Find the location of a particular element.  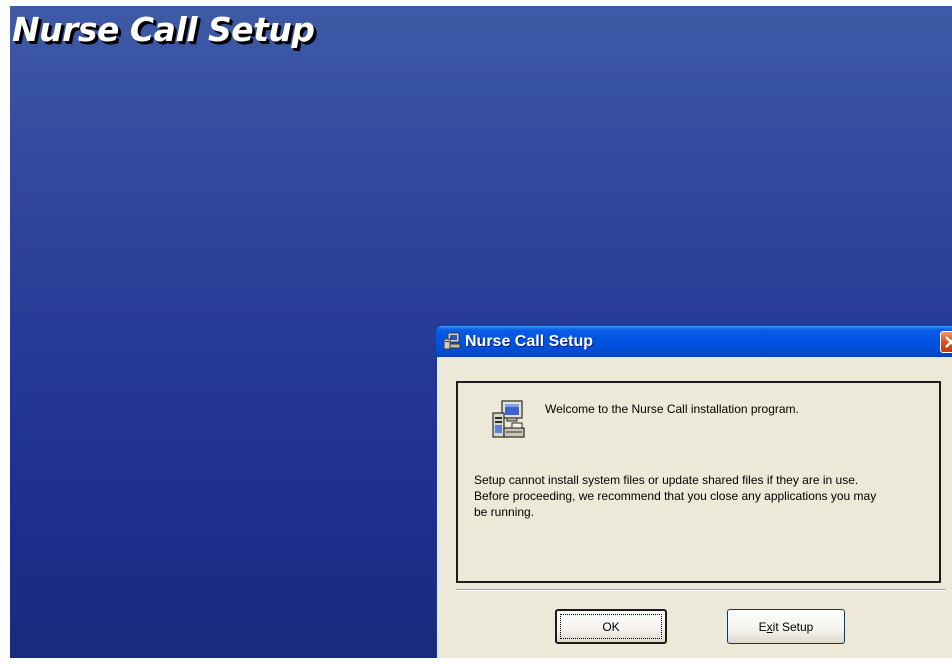

close-button is located at coordinates (946, 342).